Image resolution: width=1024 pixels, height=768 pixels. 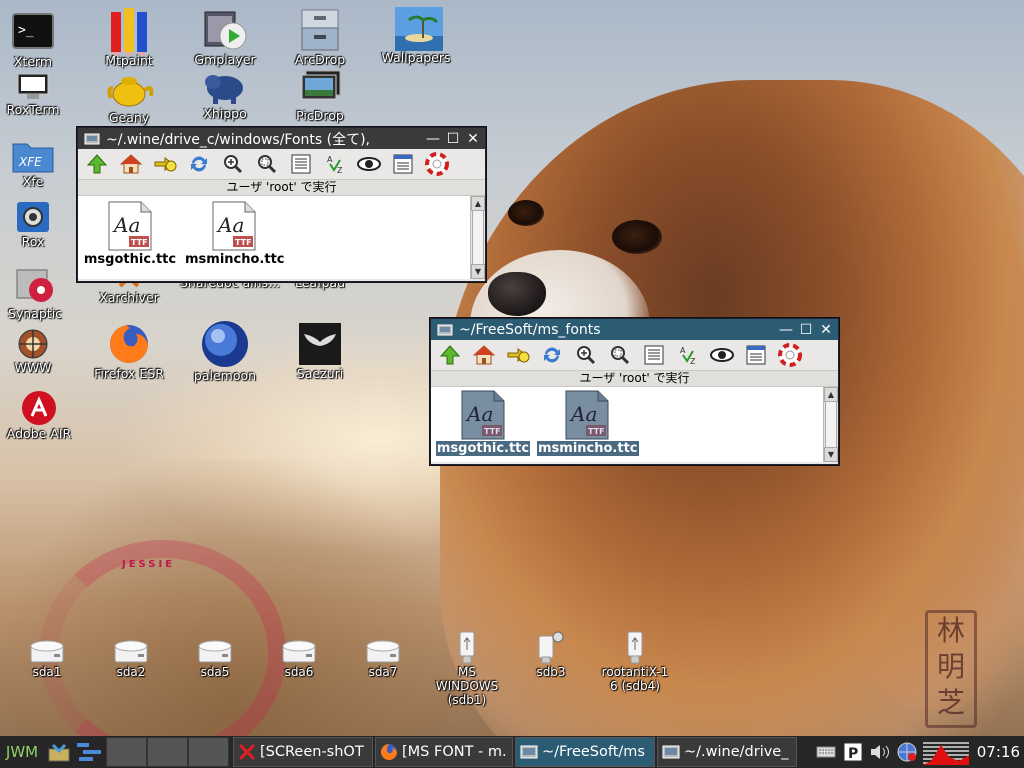 What do you see at coordinates (826, 752) in the screenshot?
I see `keyboard-icon` at bounding box center [826, 752].